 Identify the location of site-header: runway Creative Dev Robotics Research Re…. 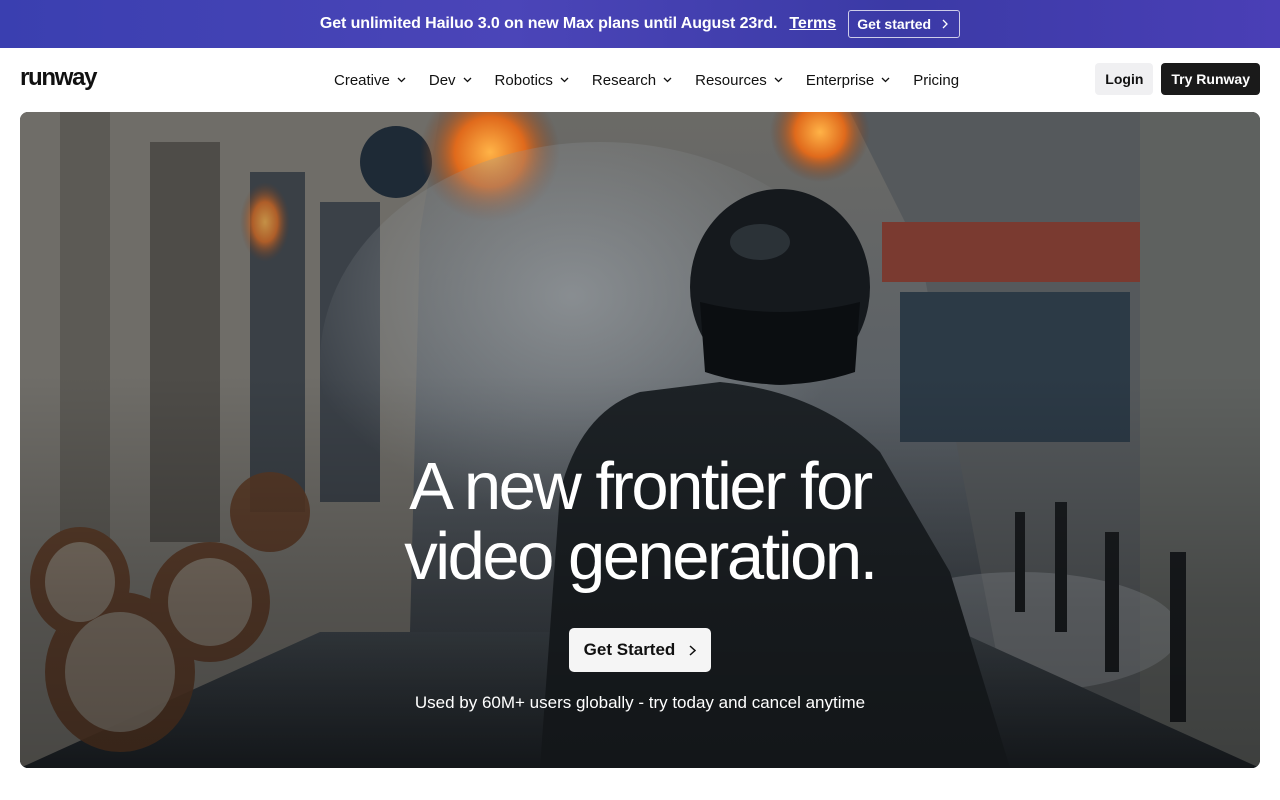
(640, 80).